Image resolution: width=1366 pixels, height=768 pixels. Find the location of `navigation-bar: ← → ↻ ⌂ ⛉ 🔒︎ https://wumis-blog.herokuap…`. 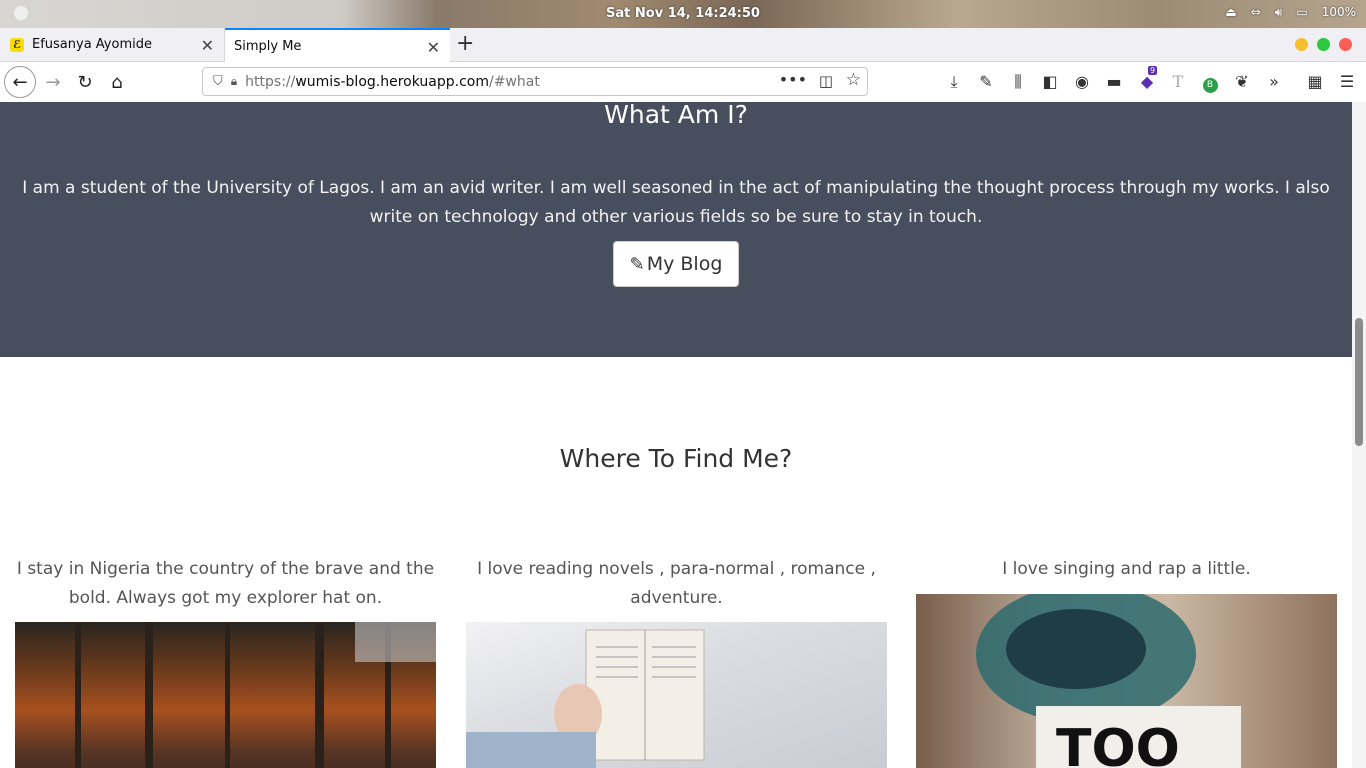

navigation-bar: ← → ↻ ⌂ ⛉ 🔒︎ https://wumis-blog.herokuap… is located at coordinates (683, 82).